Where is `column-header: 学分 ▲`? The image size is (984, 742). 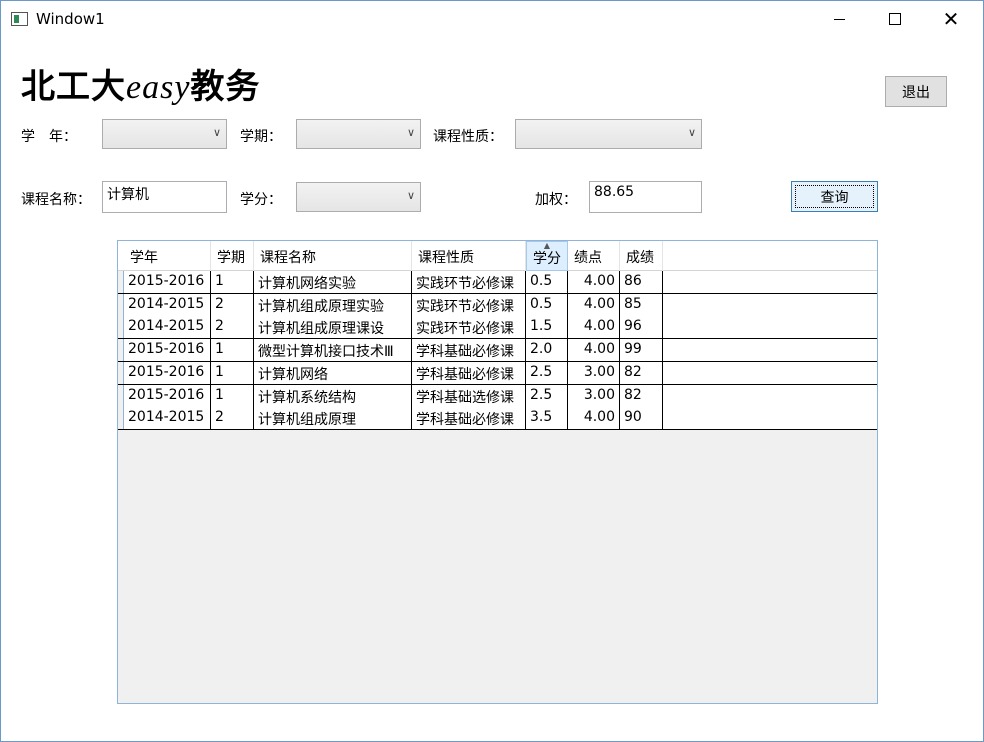 column-header: 学分 ▲ is located at coordinates (547, 256).